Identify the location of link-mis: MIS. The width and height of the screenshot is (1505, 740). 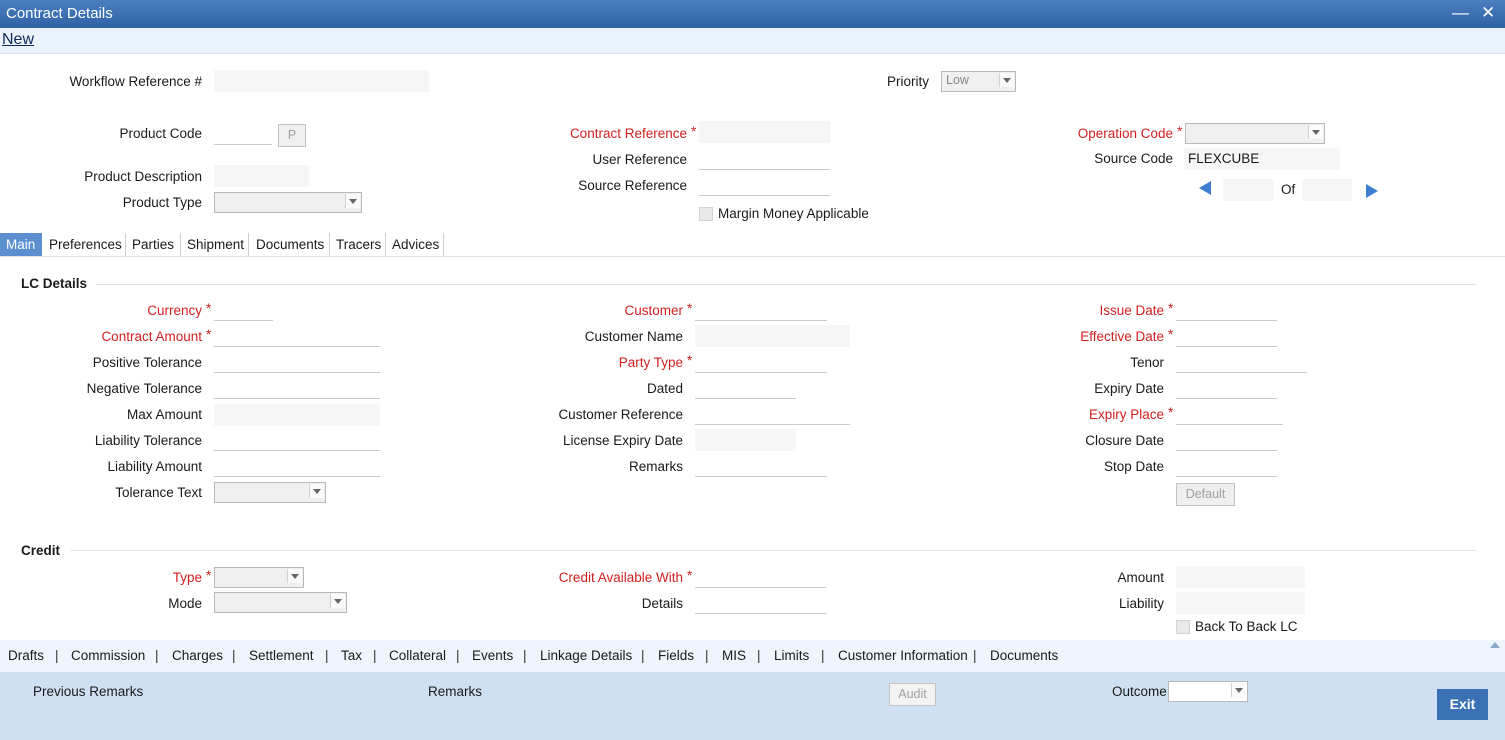
(734, 655).